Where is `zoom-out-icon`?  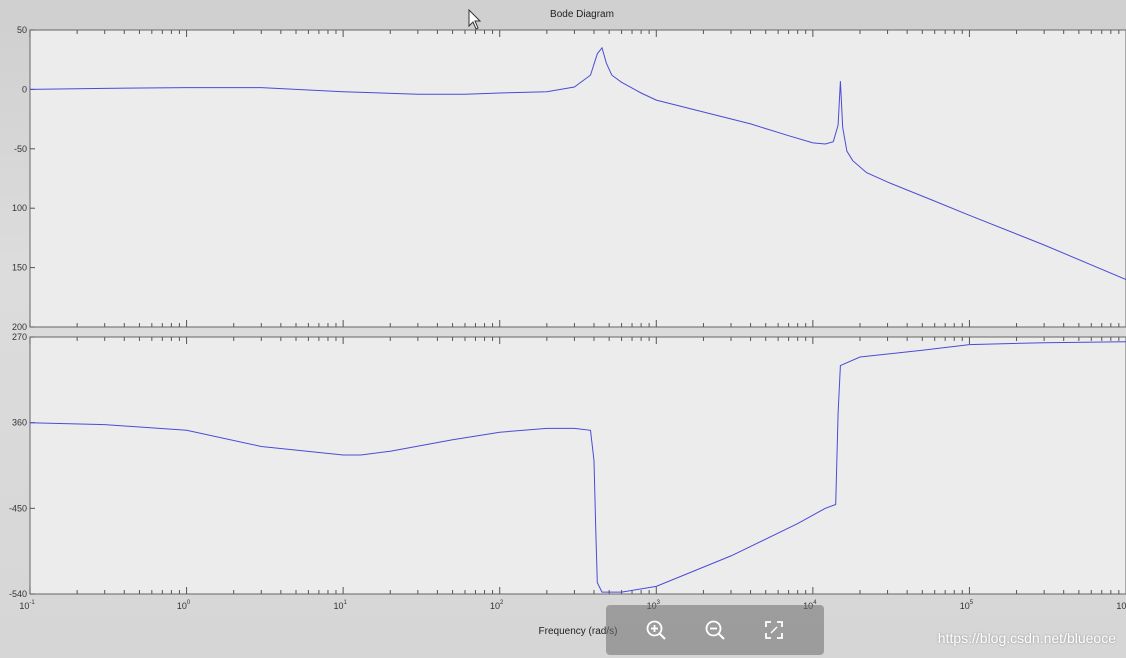
zoom-out-icon is located at coordinates (715, 630).